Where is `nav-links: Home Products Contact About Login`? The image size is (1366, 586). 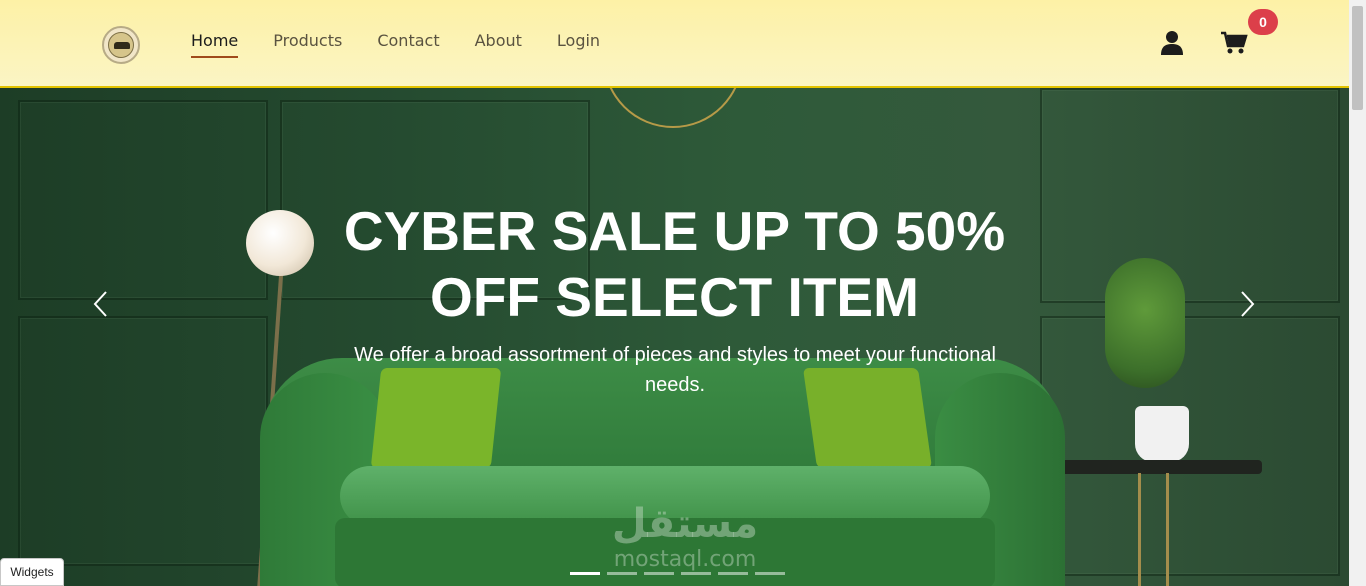 nav-links: Home Products Contact About Login is located at coordinates (413, 44).